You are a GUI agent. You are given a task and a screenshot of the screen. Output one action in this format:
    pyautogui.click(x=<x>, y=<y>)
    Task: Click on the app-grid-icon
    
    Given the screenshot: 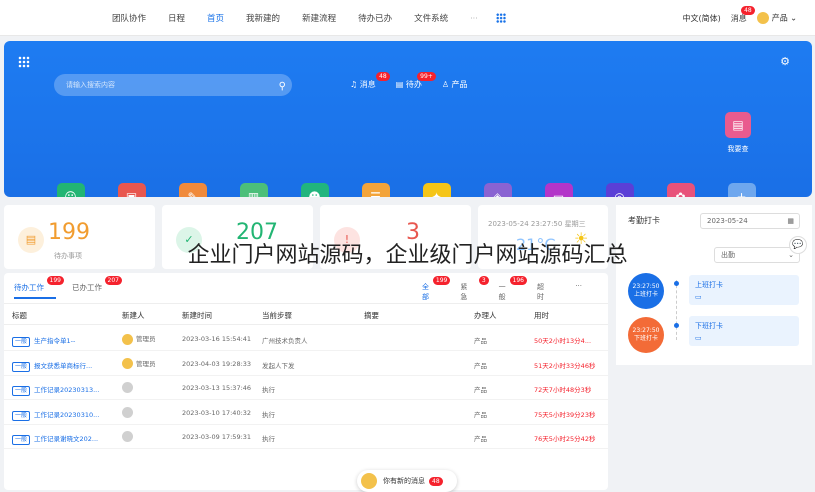 What is the action you would take?
    pyautogui.click(x=500, y=18)
    